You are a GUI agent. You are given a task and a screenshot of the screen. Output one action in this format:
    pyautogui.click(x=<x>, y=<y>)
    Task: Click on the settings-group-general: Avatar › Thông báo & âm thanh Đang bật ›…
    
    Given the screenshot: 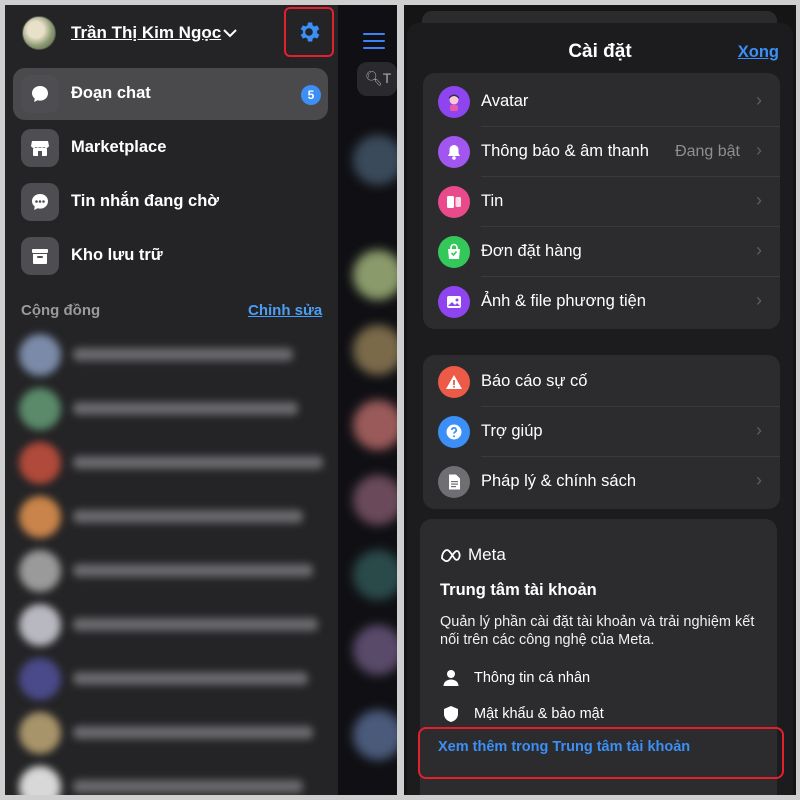 What is the action you would take?
    pyautogui.click(x=601, y=201)
    